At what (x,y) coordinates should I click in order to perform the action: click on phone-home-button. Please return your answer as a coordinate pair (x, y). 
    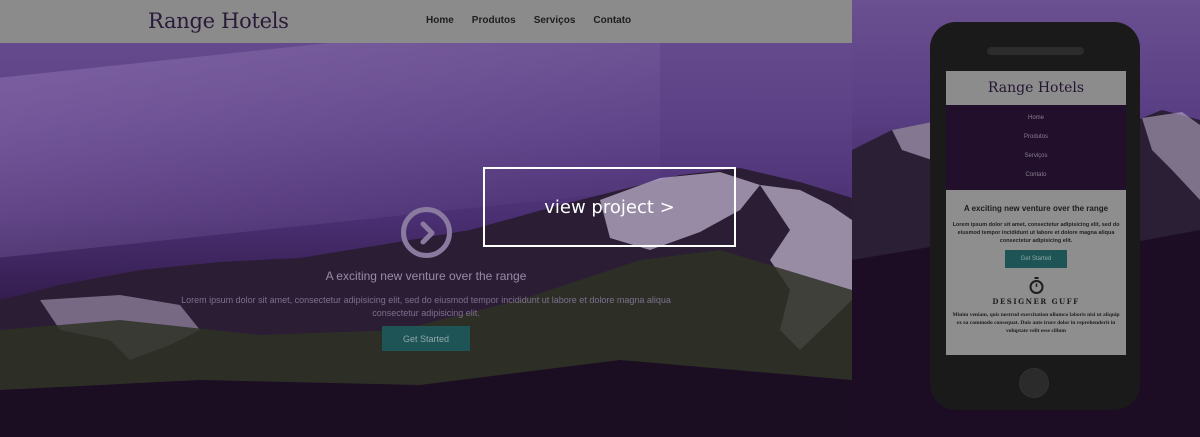
    Looking at the image, I should click on (1034, 383).